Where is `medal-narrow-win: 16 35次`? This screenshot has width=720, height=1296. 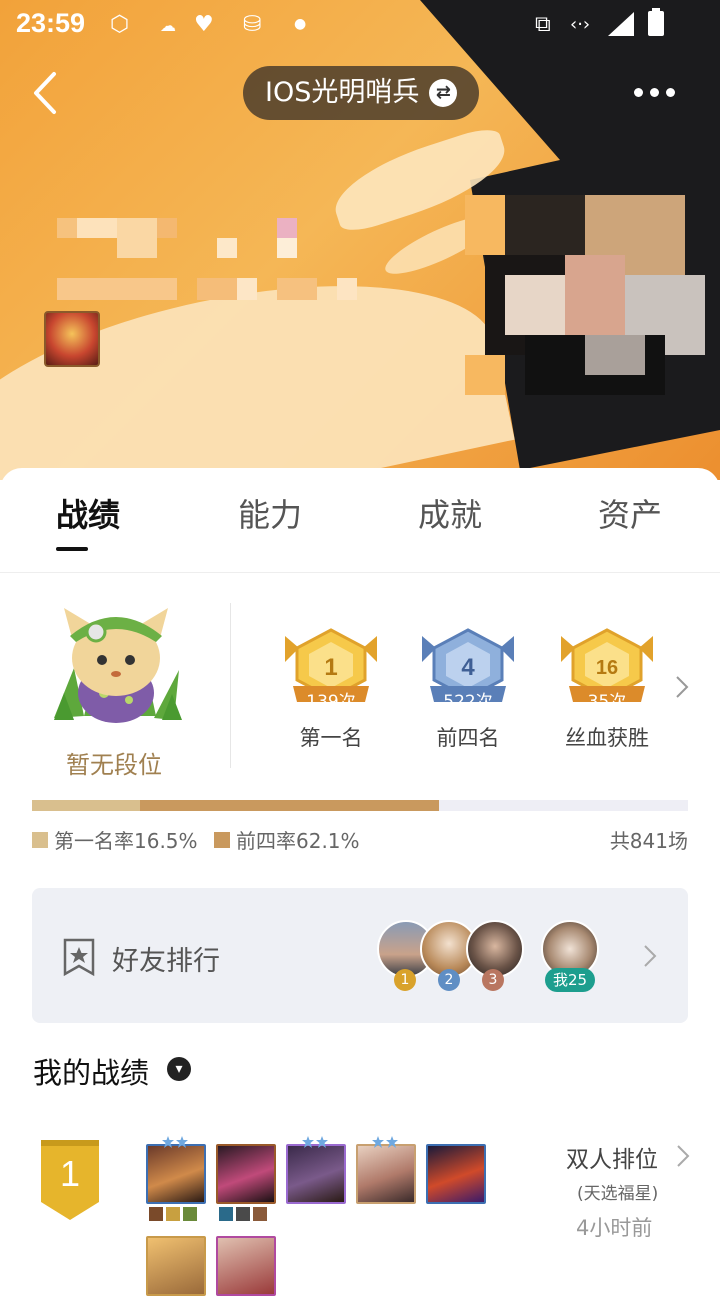 medal-narrow-win: 16 35次 is located at coordinates (607, 670).